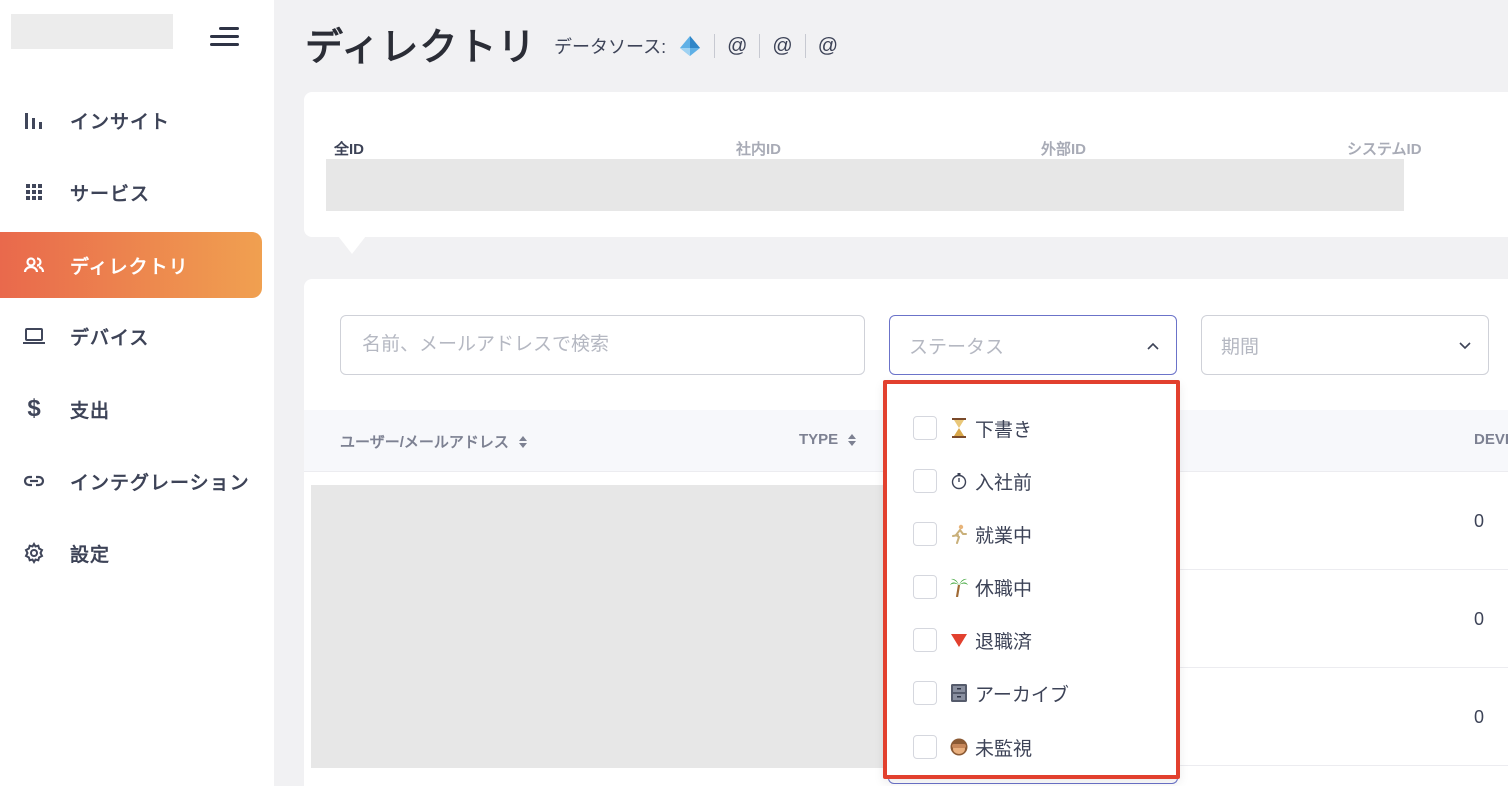 This screenshot has width=1508, height=786. I want to click on page-title: ディレクトリ, so click(421, 48).